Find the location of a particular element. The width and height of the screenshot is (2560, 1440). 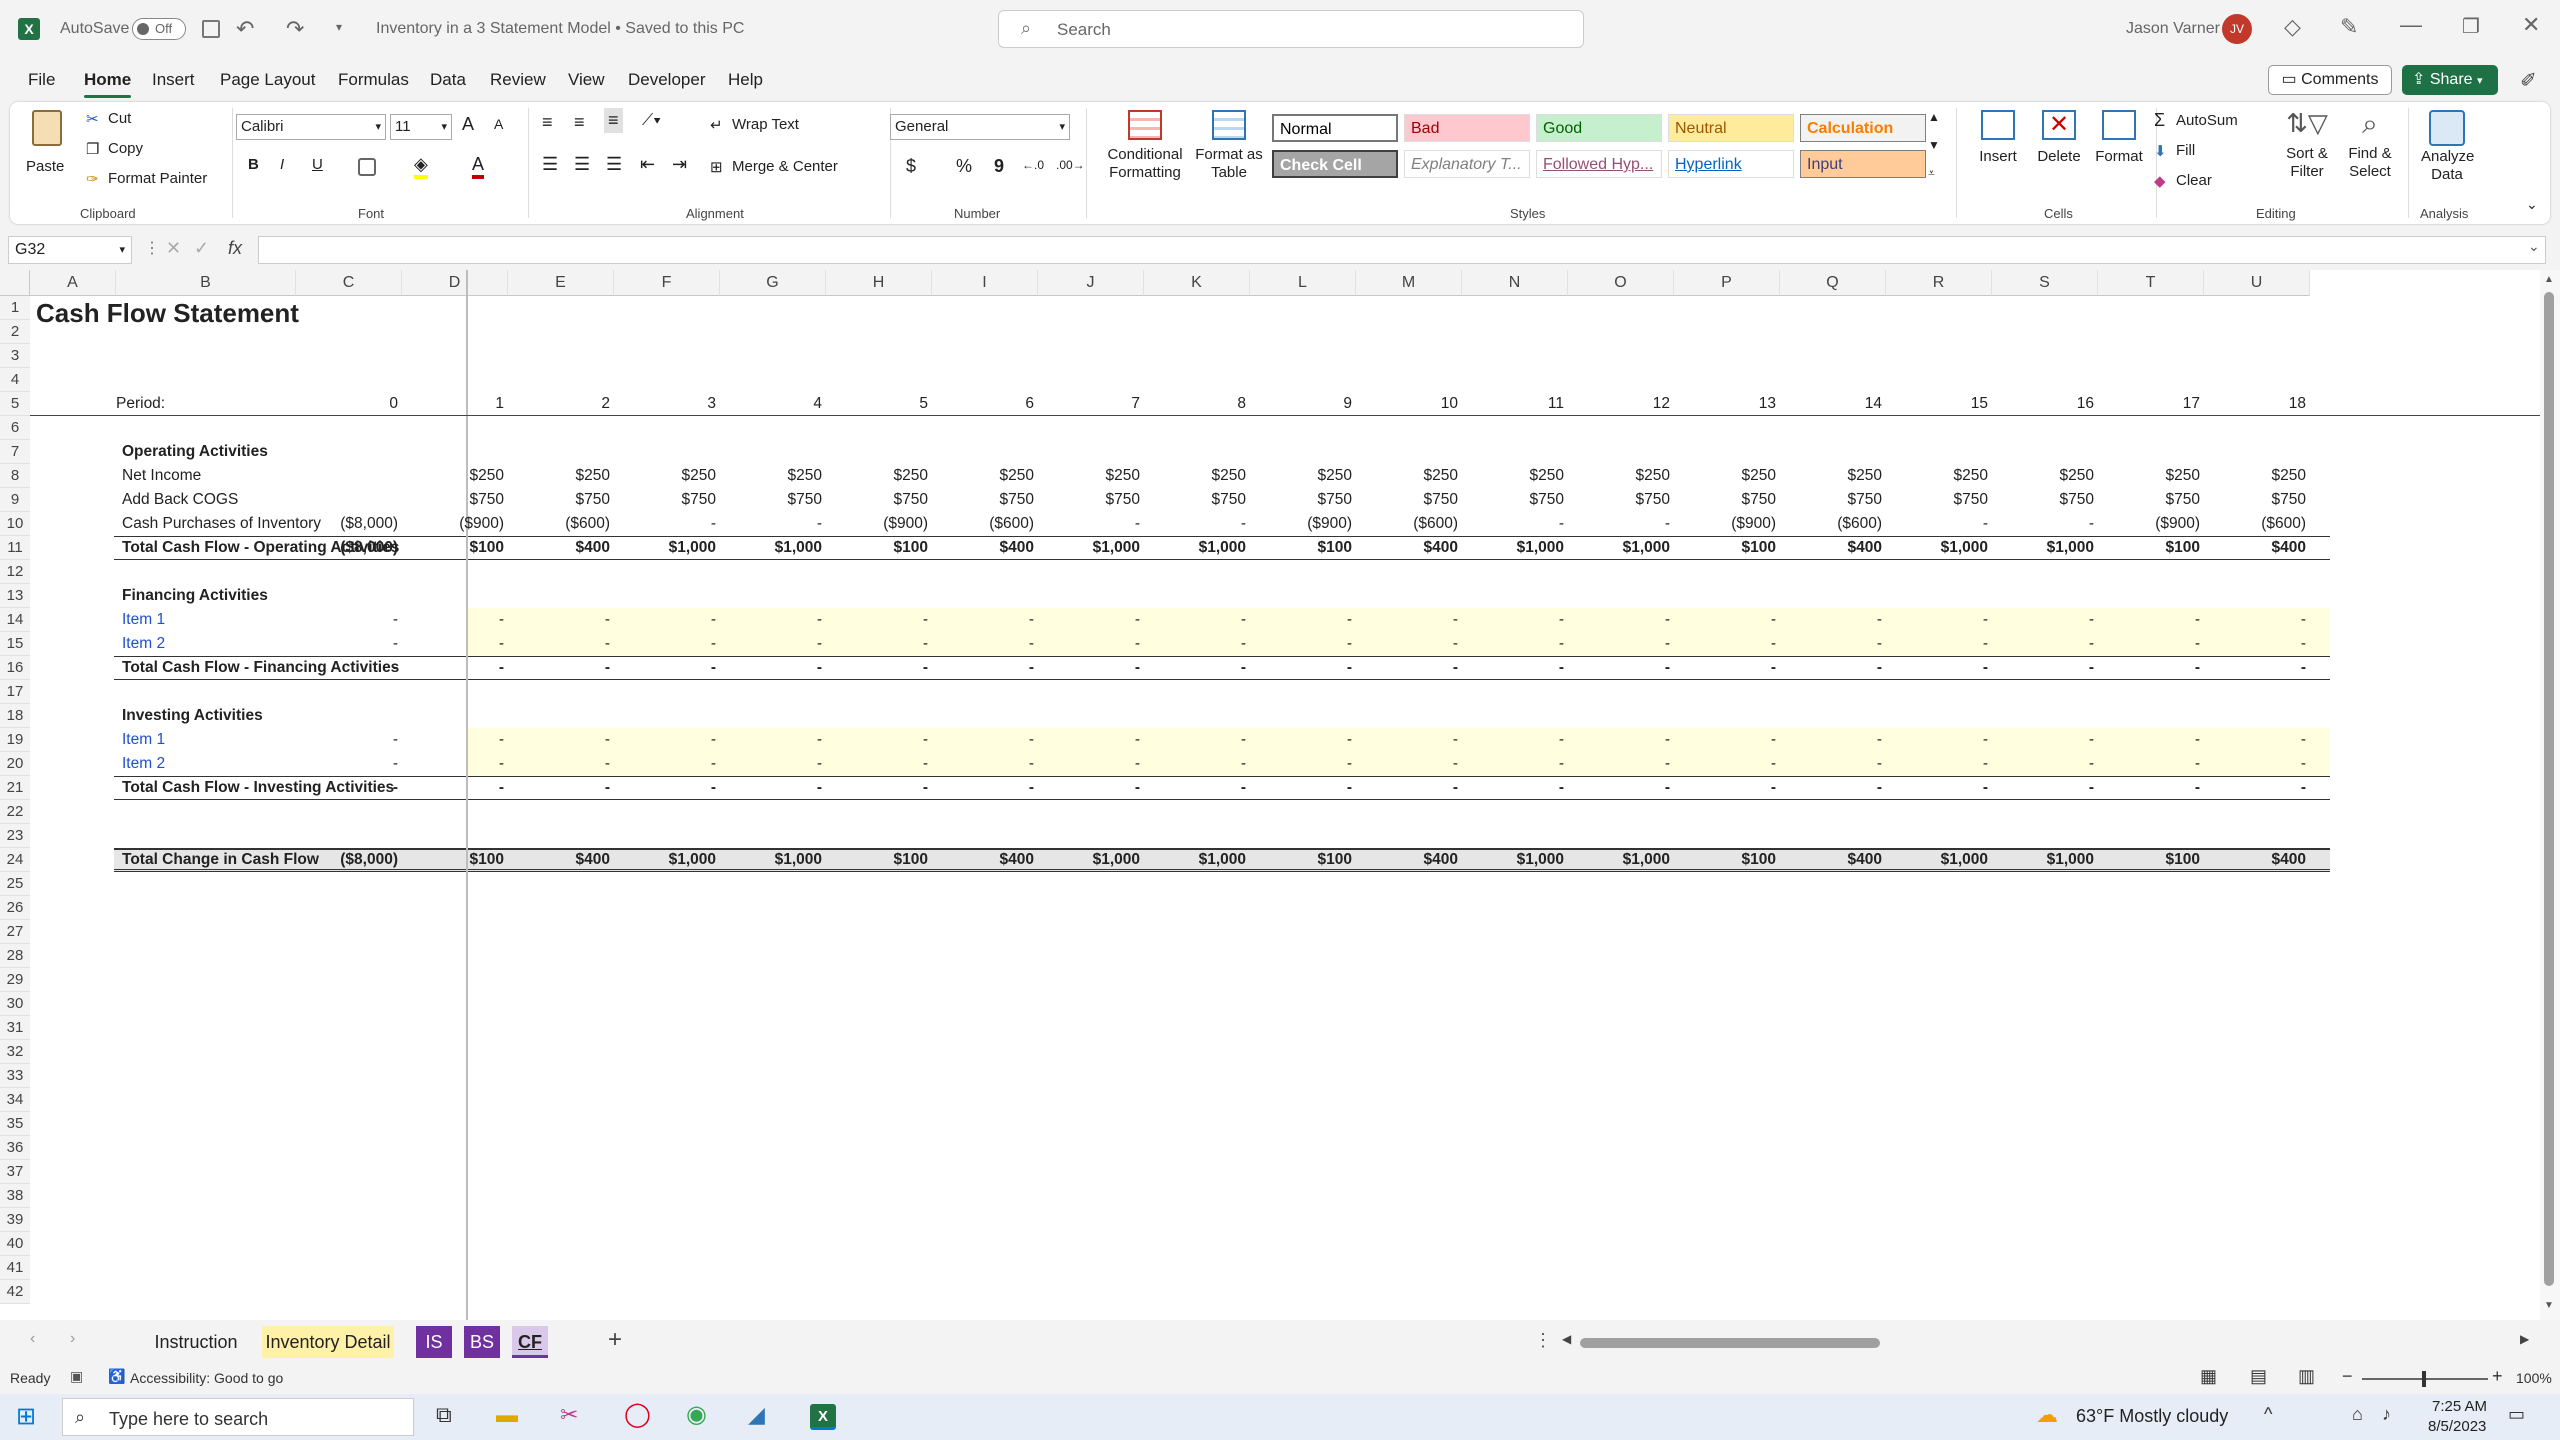

insert-cells-button: Insert is located at coordinates (1998, 136).